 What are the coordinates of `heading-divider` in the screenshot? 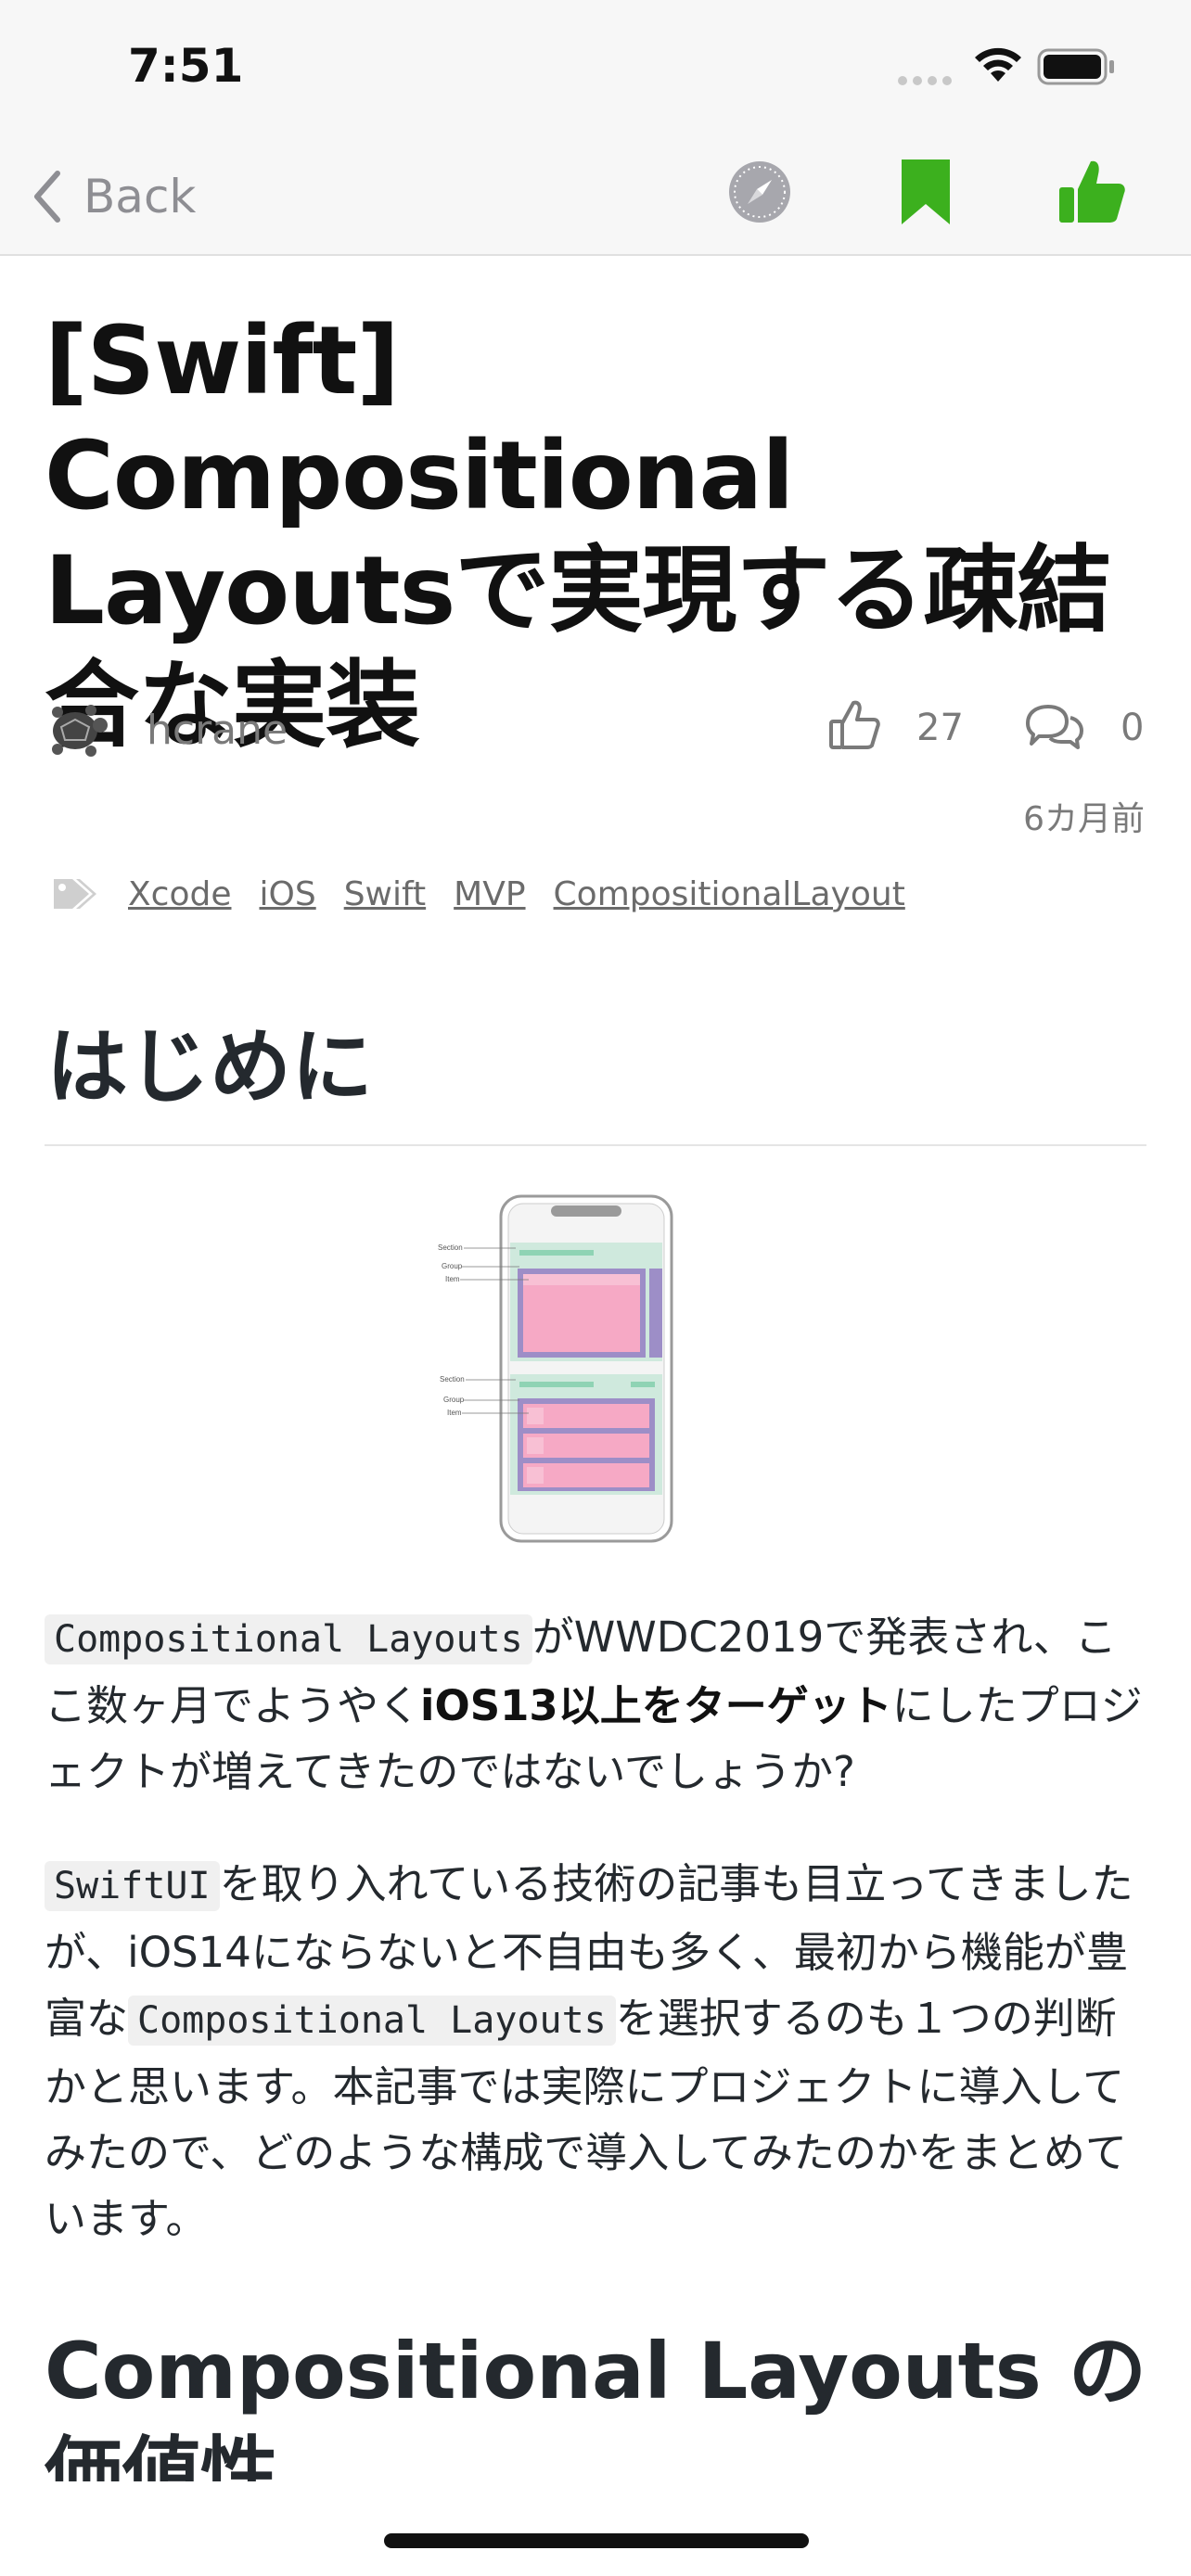 It's located at (595, 1145).